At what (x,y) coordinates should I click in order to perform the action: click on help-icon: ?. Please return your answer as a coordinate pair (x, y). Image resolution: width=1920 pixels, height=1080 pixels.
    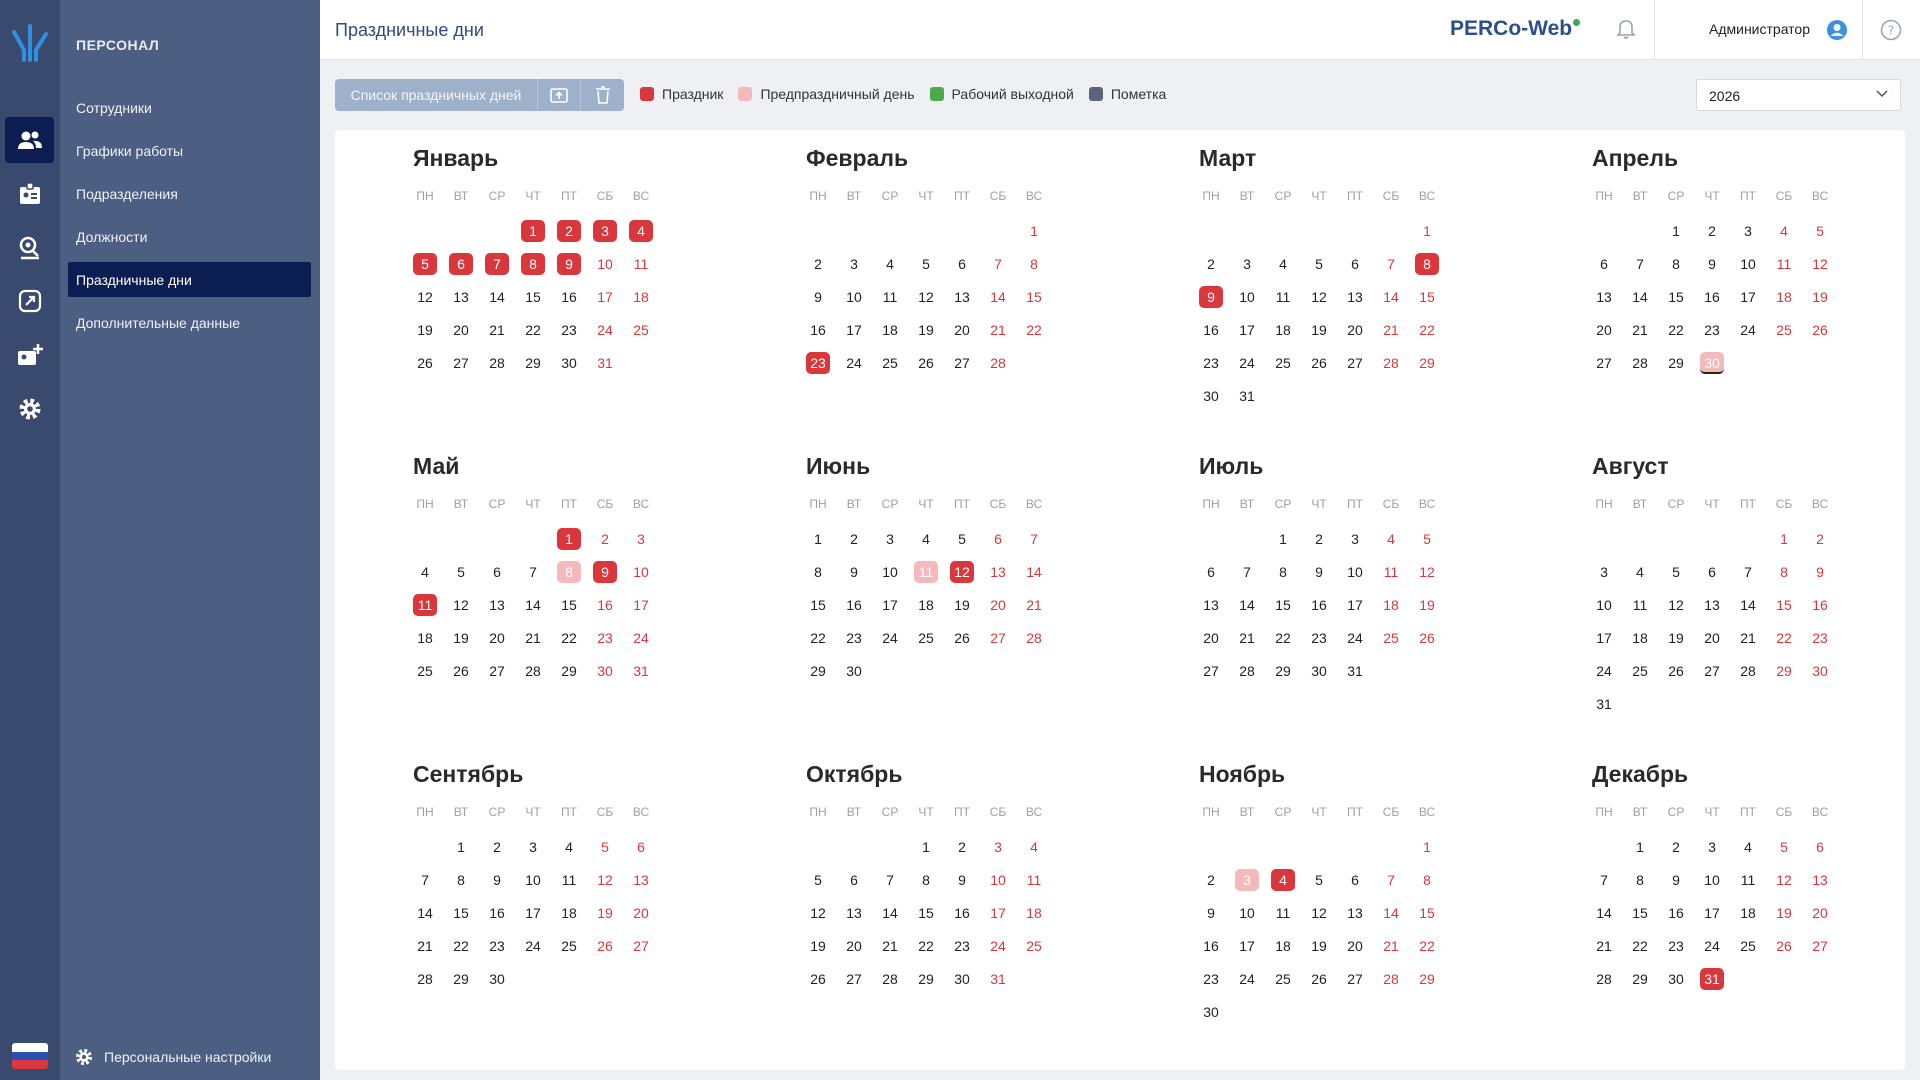
    Looking at the image, I should click on (1891, 30).